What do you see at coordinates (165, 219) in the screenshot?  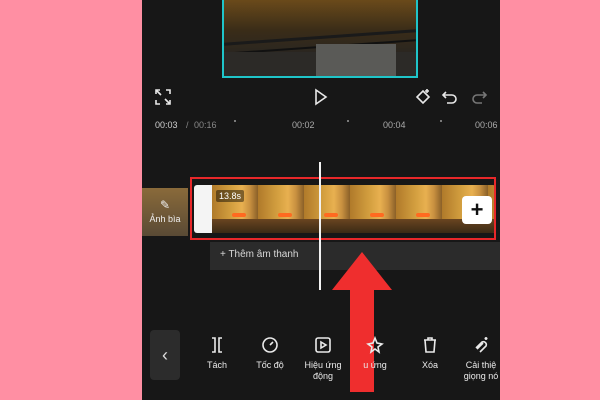 I see `cover-label: Ảnh bìa` at bounding box center [165, 219].